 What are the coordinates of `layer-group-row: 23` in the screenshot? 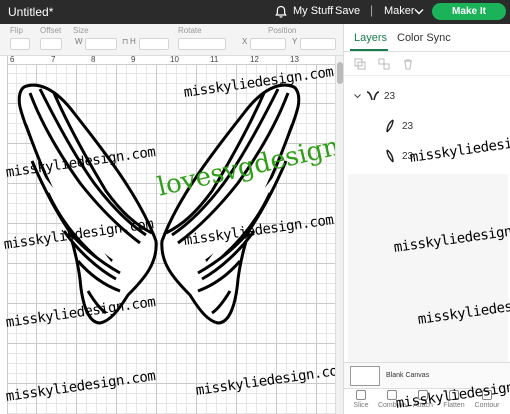 It's located at (424, 97).